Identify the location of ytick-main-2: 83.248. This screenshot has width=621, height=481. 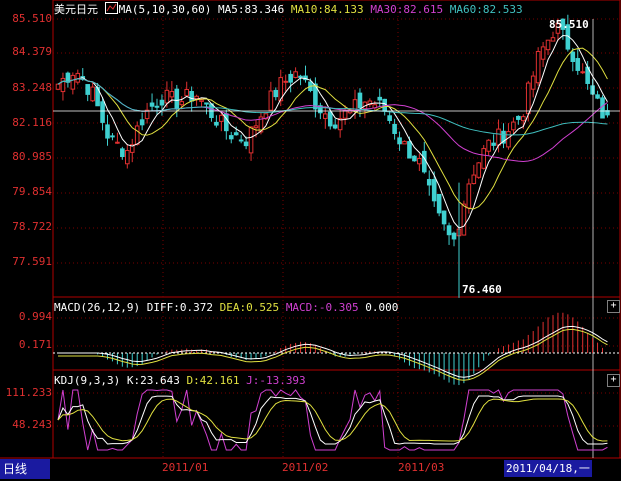
(32, 87).